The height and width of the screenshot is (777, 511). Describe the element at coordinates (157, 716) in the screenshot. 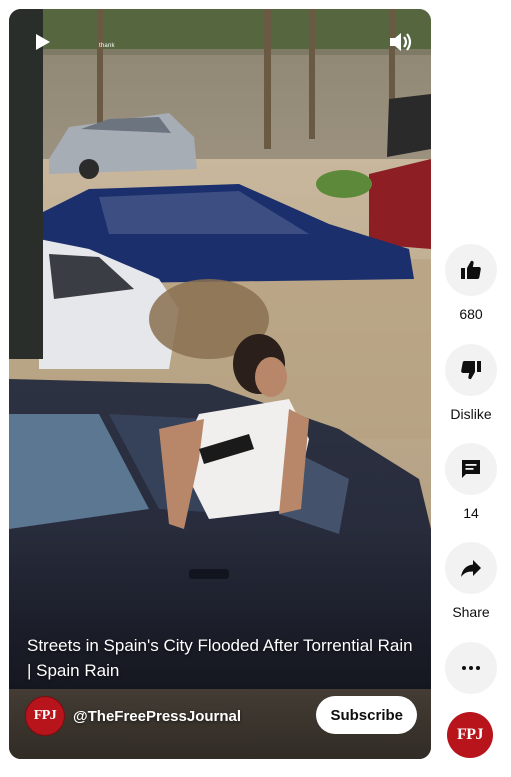

I see `channel-handle: @TheFreePressJournal` at that location.